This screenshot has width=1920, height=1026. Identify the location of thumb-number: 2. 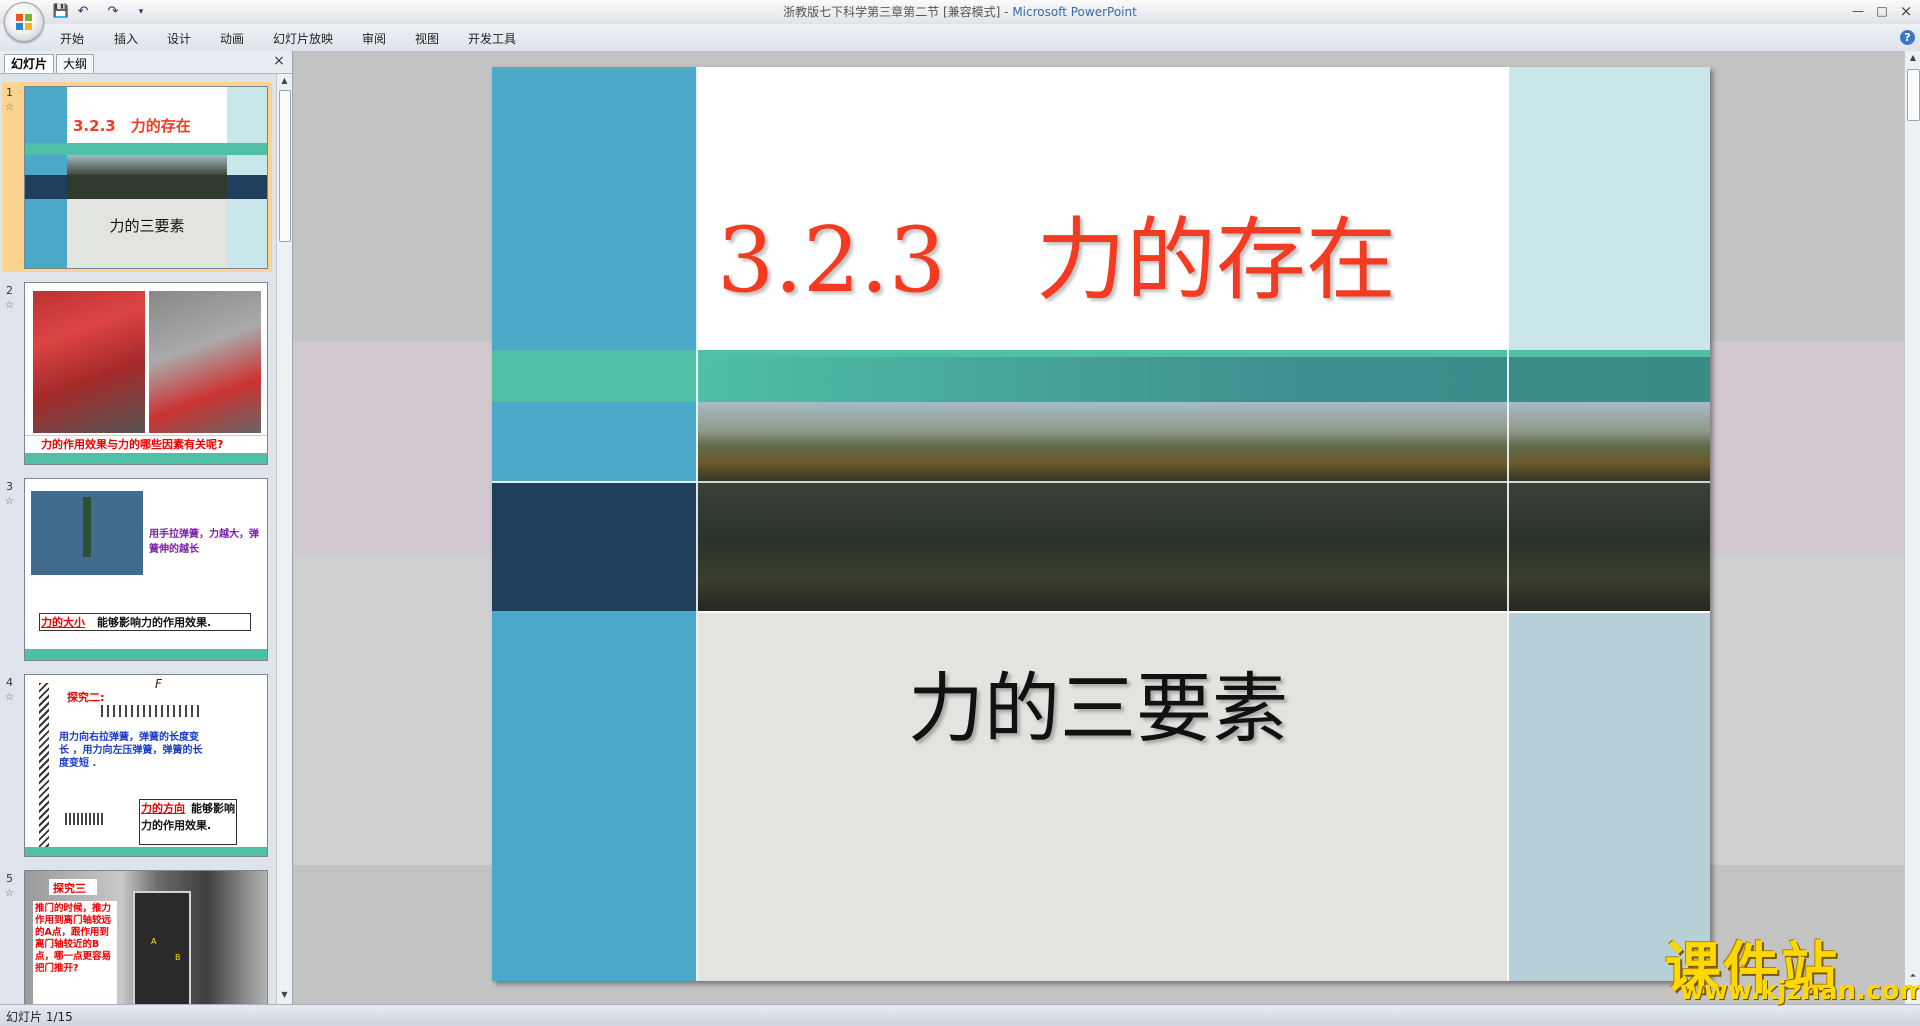
(9, 290).